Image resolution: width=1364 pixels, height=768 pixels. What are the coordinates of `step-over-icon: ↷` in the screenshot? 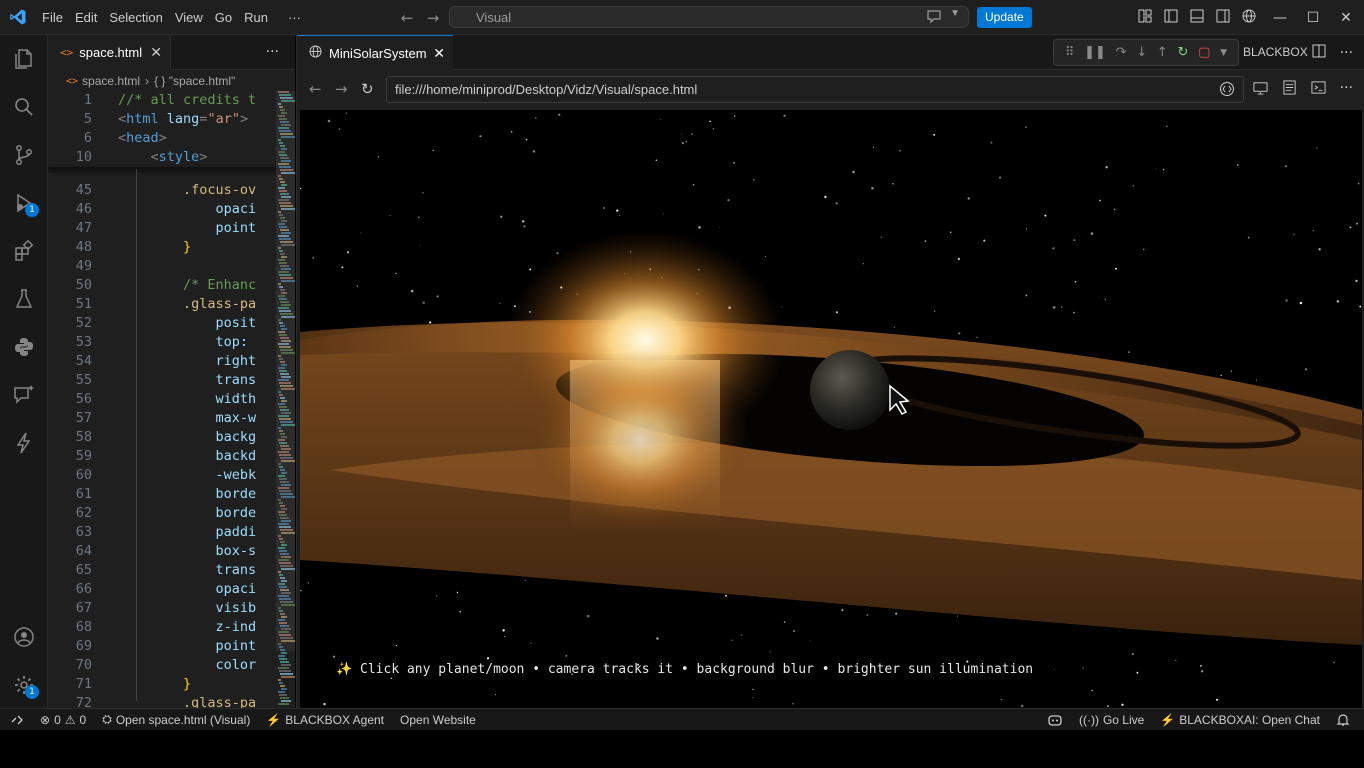 It's located at (1121, 52).